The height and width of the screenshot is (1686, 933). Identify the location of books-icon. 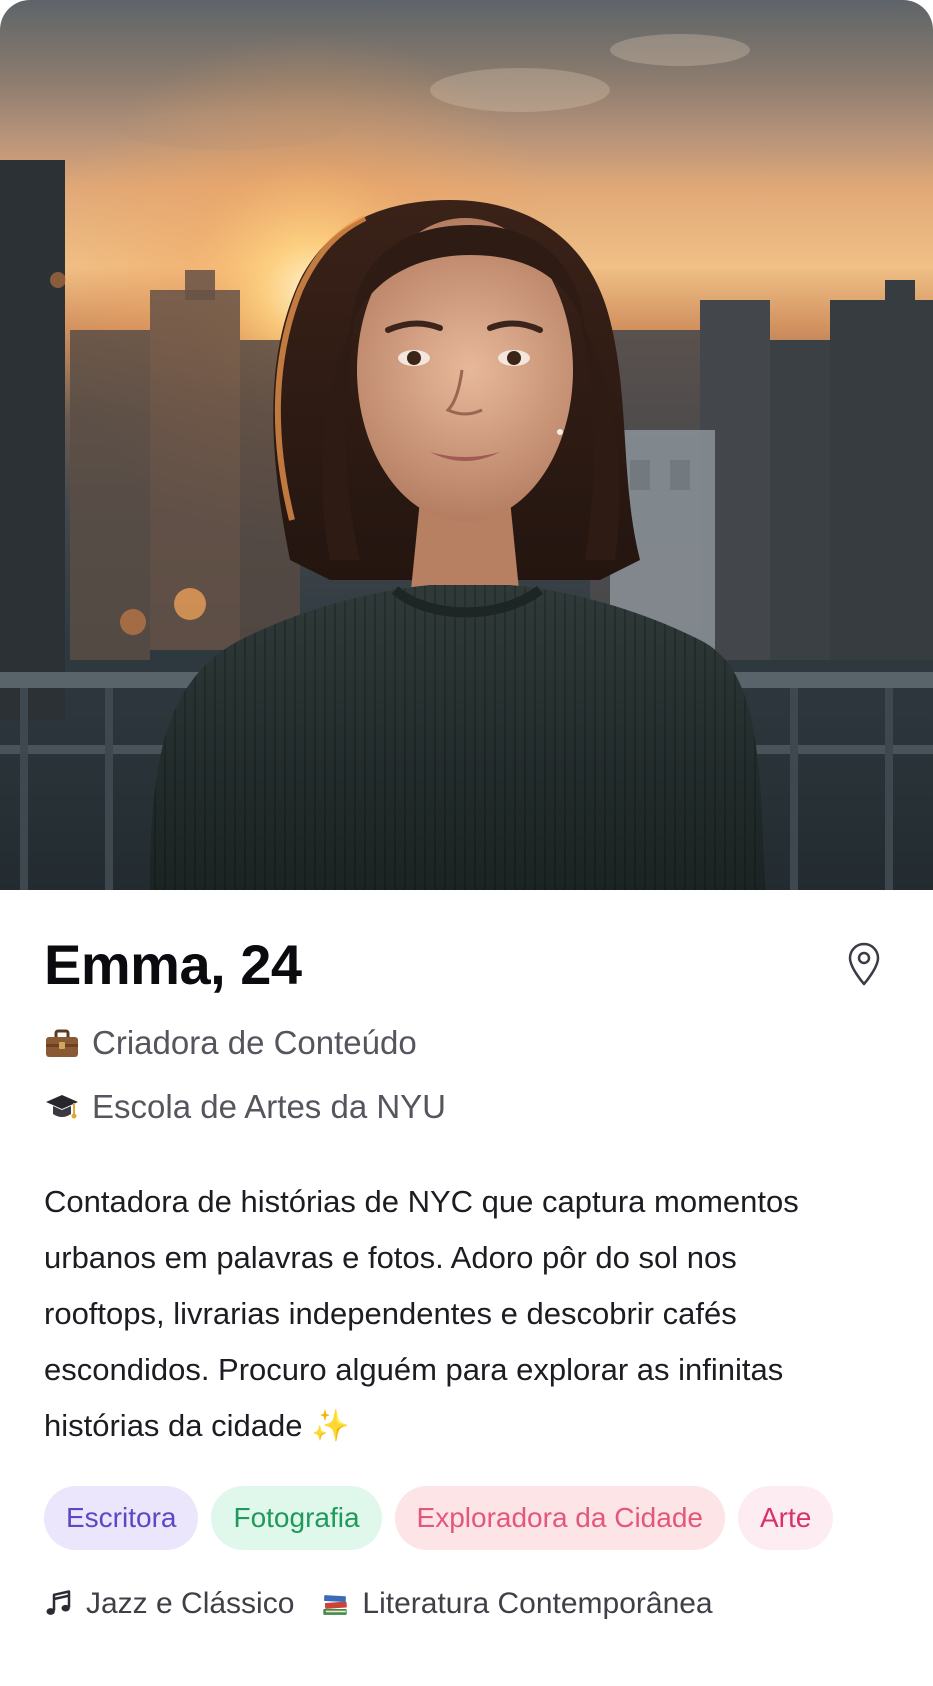
(335, 1605).